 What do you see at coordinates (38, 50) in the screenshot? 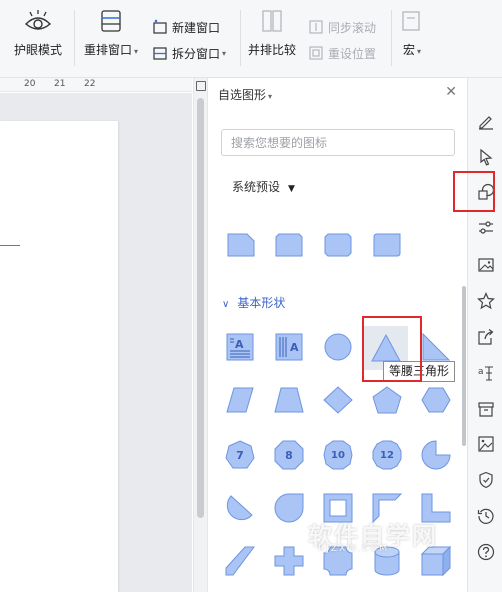
I see `eye-mode-label: 护眼模式` at bounding box center [38, 50].